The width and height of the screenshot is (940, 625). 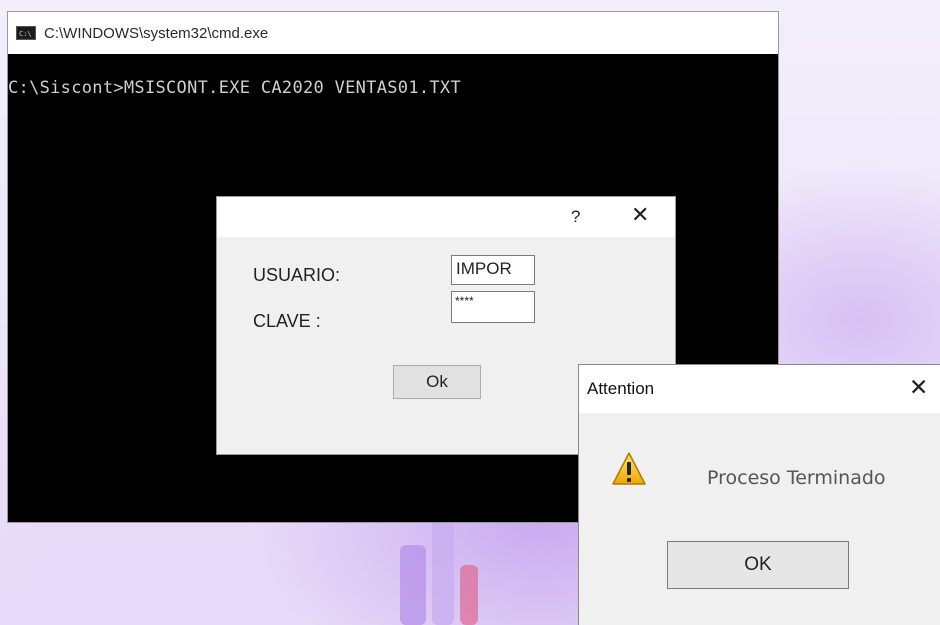 What do you see at coordinates (629, 468) in the screenshot?
I see `warning-icon` at bounding box center [629, 468].